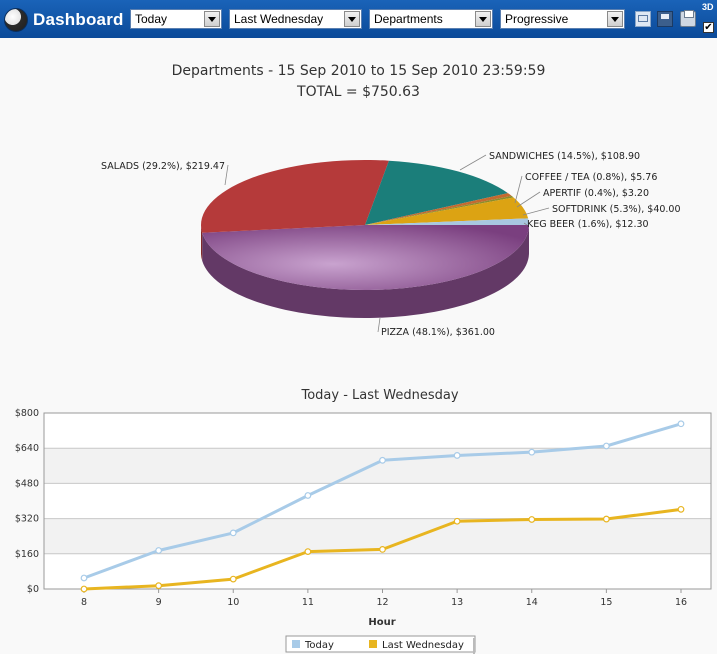  Describe the element at coordinates (382, 602) in the screenshot. I see `x-tick-label-4: 12` at that location.